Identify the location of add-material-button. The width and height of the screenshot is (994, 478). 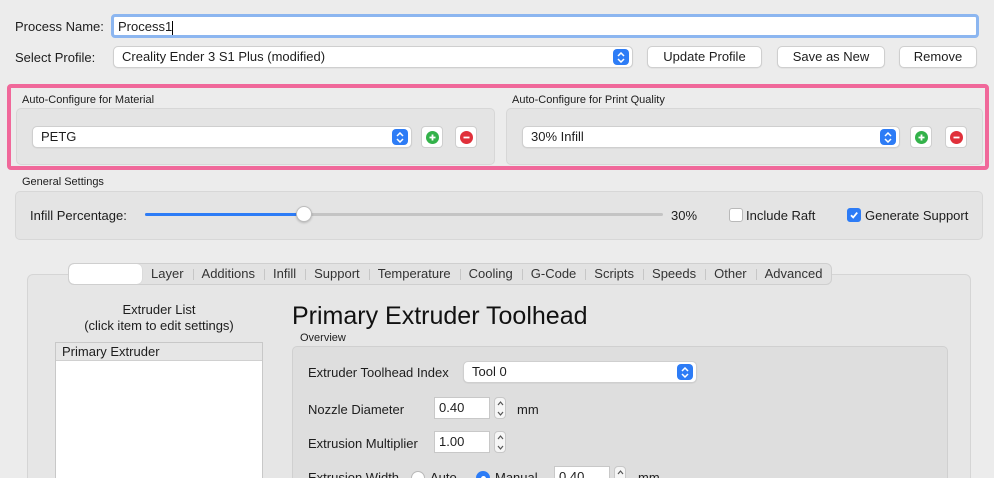
(432, 137).